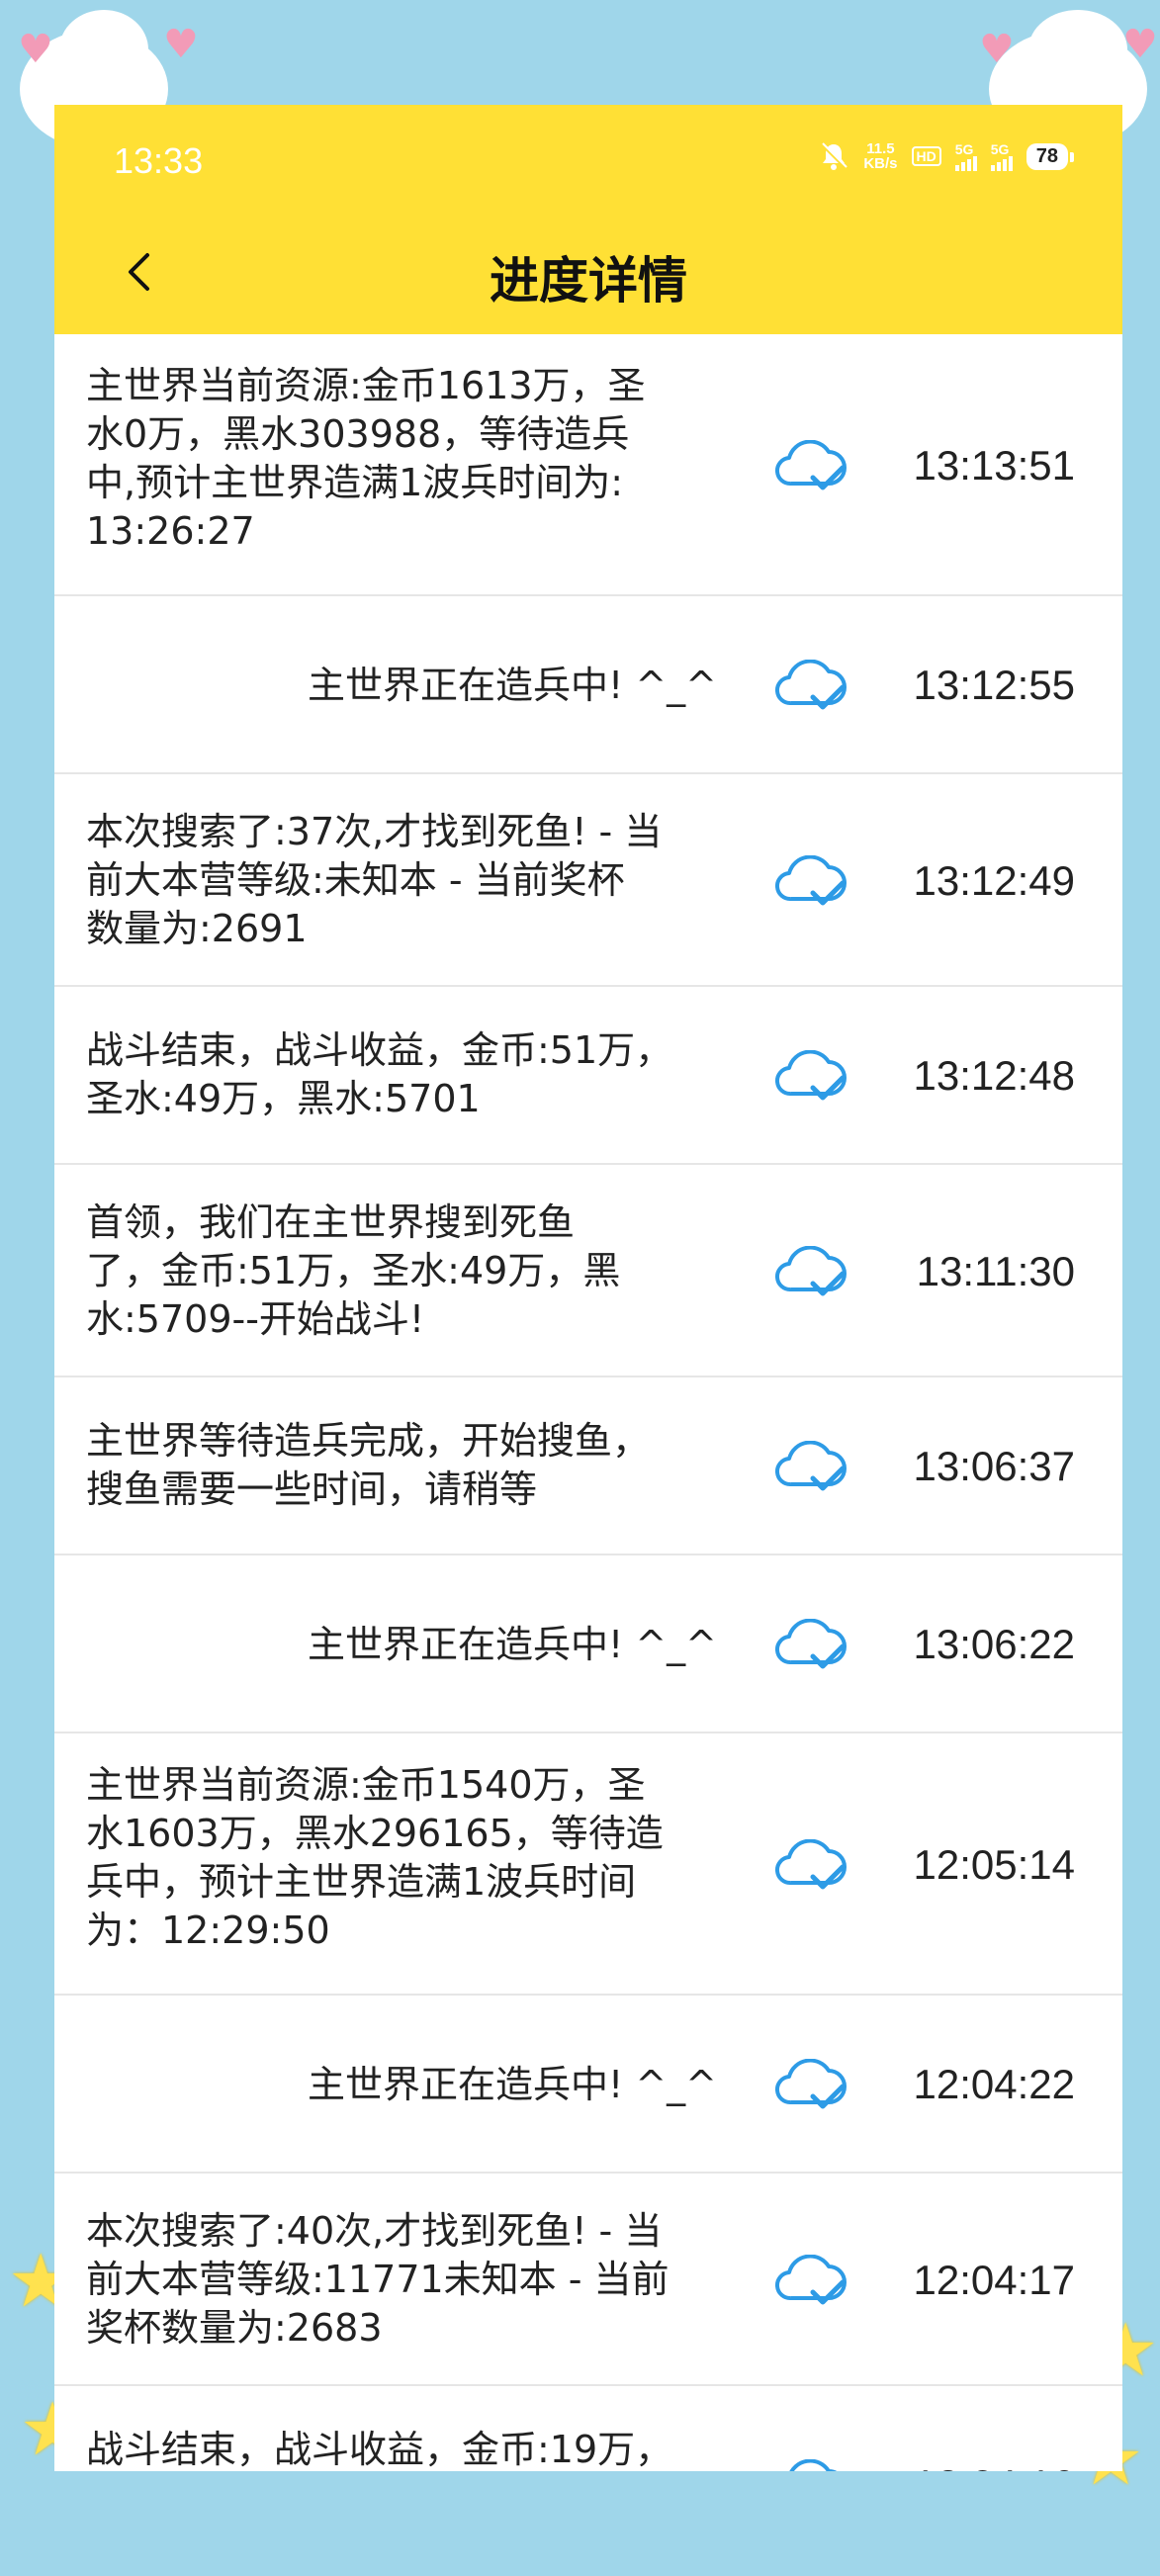 The width and height of the screenshot is (1160, 2576). Describe the element at coordinates (358, 434) in the screenshot. I see `message-line: 水0万，黑水303988，等待造兵` at that location.